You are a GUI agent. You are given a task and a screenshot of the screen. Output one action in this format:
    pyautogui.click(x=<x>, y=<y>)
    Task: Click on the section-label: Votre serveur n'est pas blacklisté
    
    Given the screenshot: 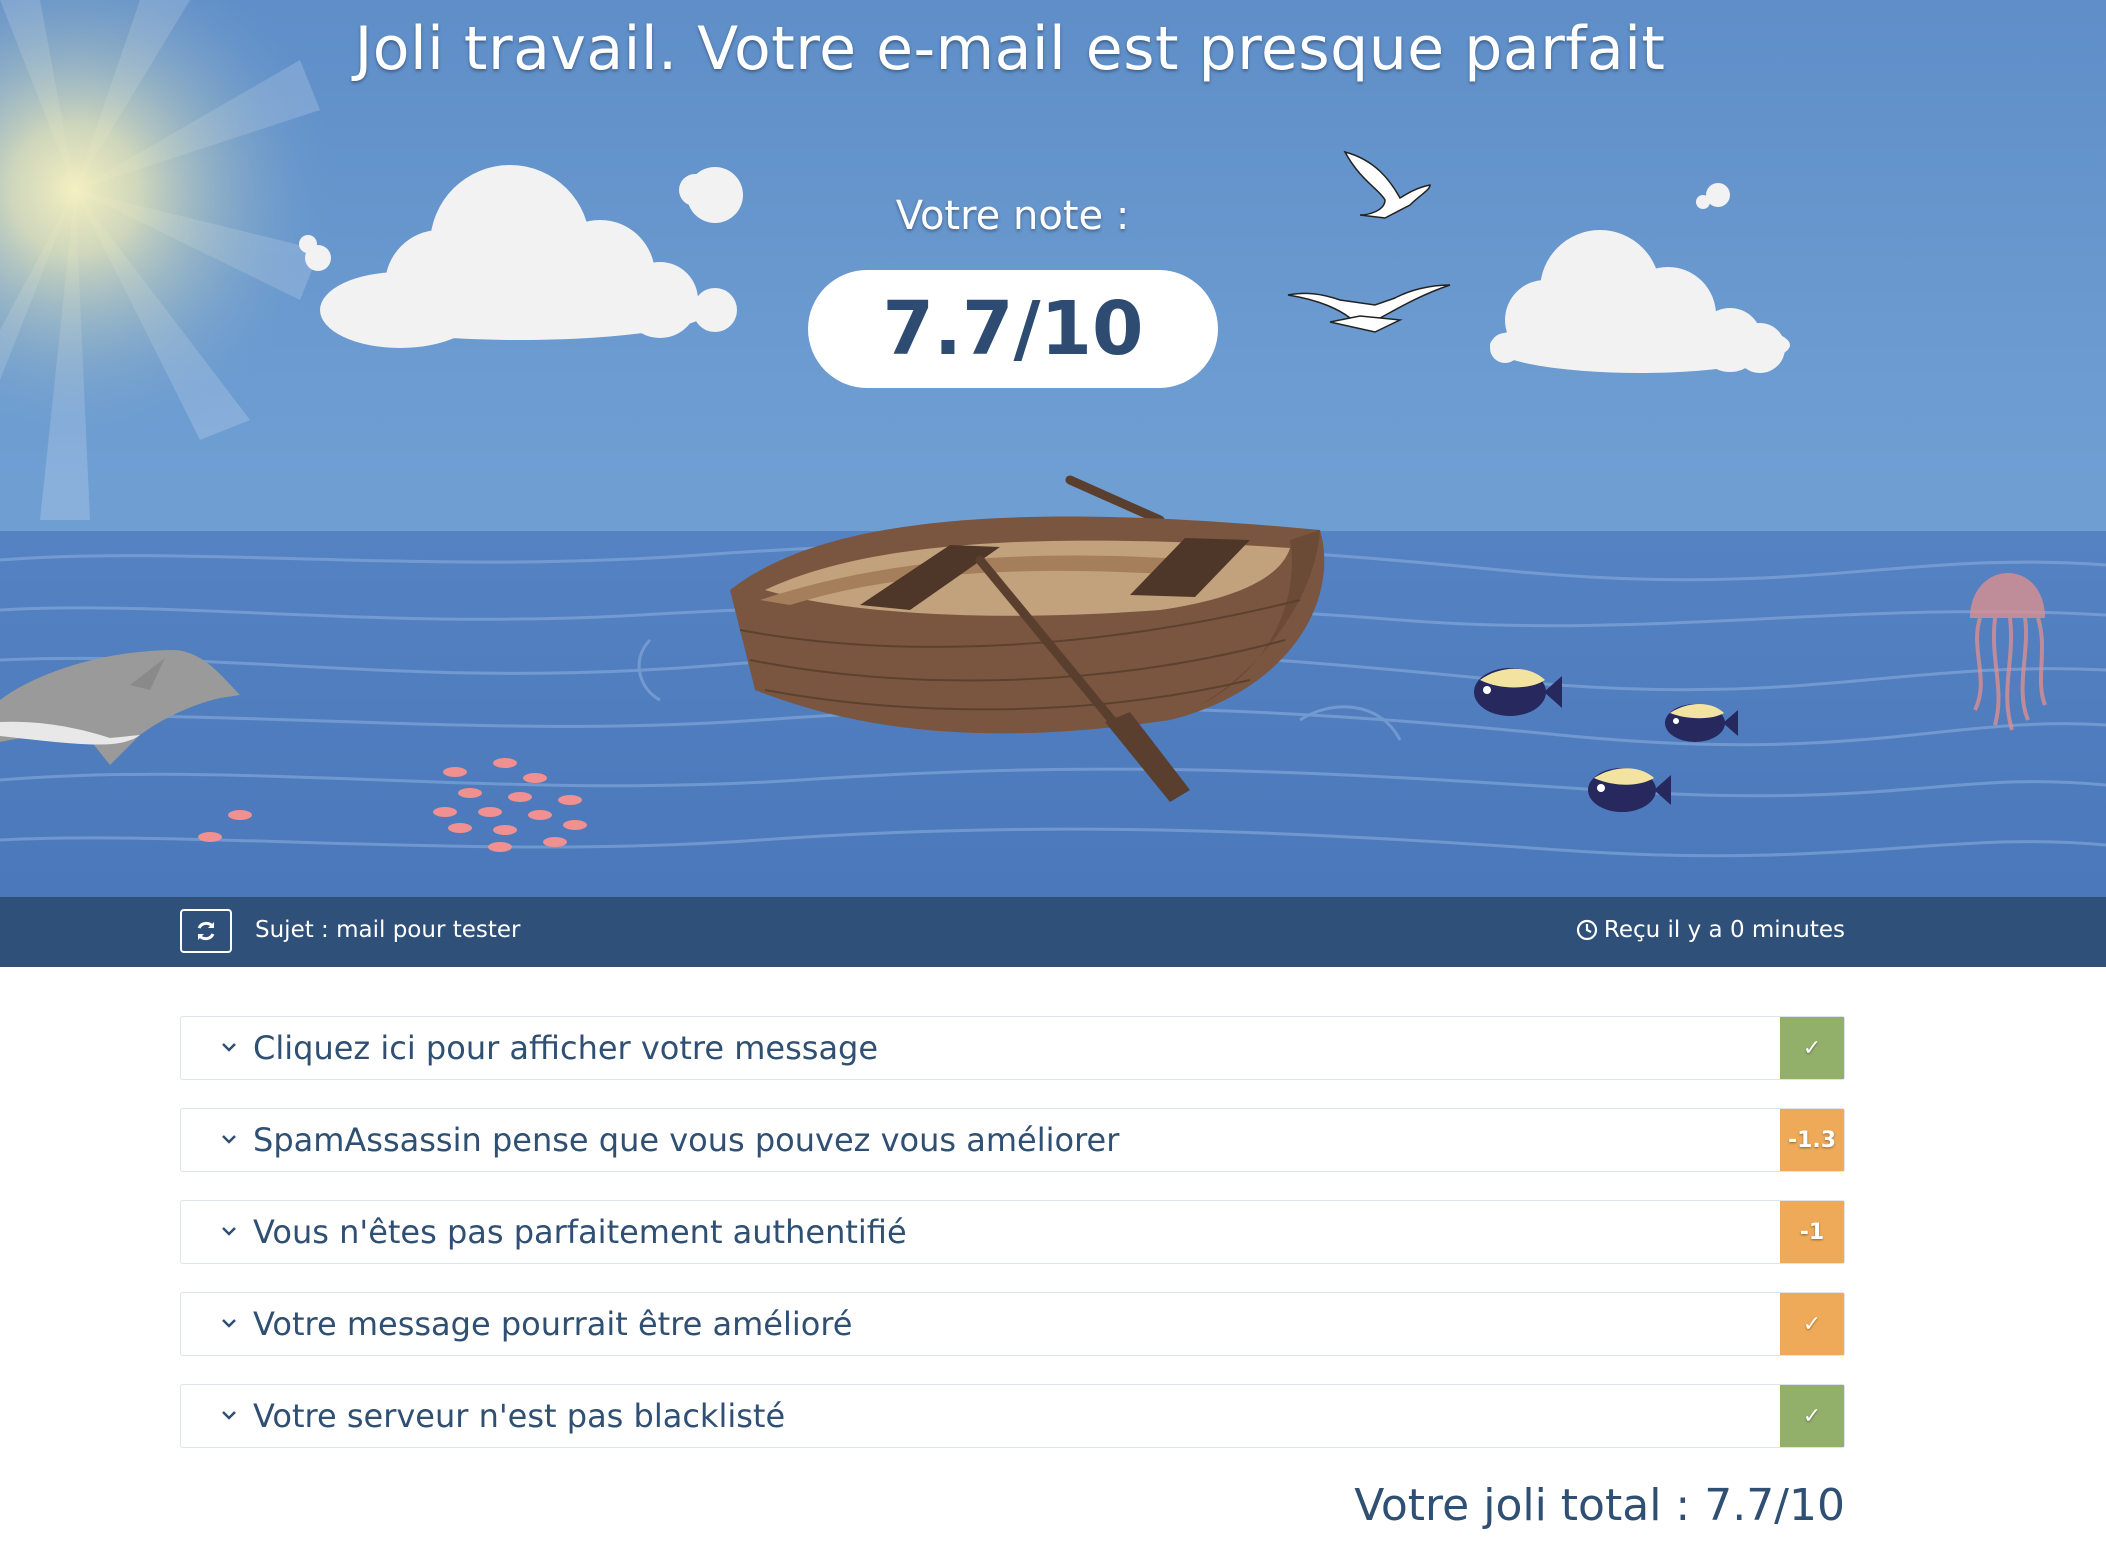 What is the action you would take?
    pyautogui.click(x=519, y=1416)
    